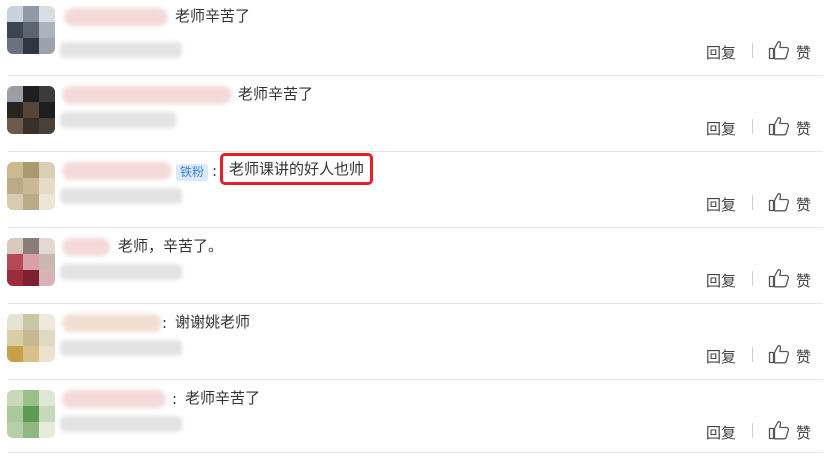 This screenshot has width=831, height=457. Describe the element at coordinates (213, 322) in the screenshot. I see `comment-text: 谢谢姚老师` at that location.